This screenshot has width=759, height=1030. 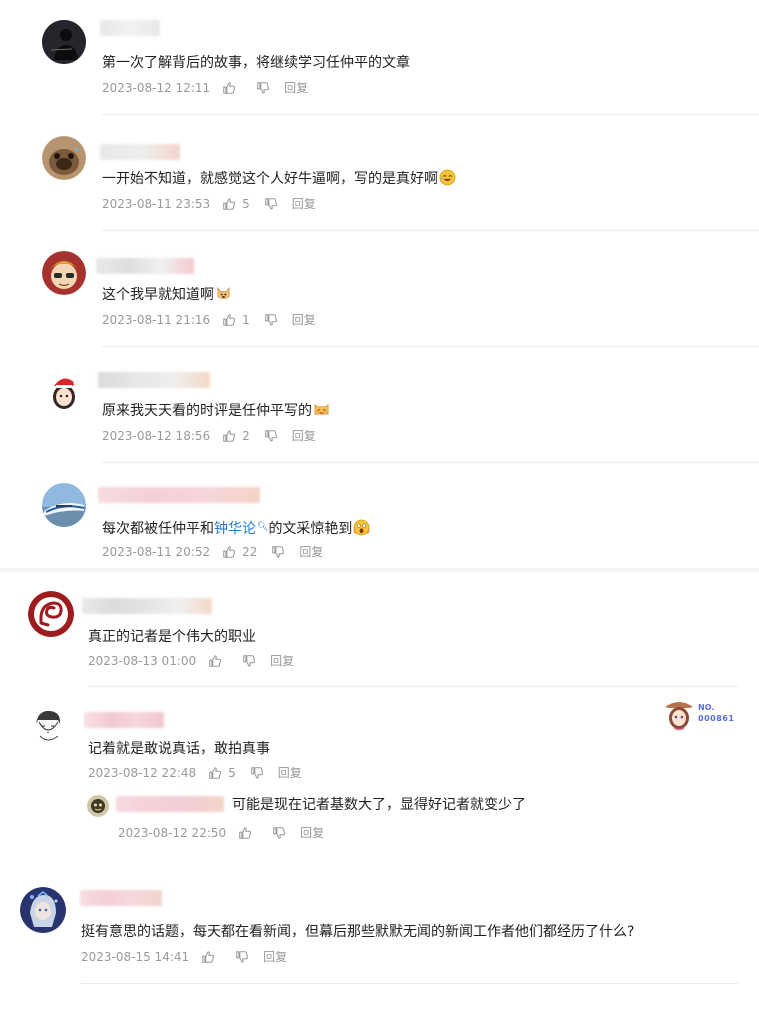 I want to click on comment-date: 2023-08-13 01:00, so click(x=142, y=661).